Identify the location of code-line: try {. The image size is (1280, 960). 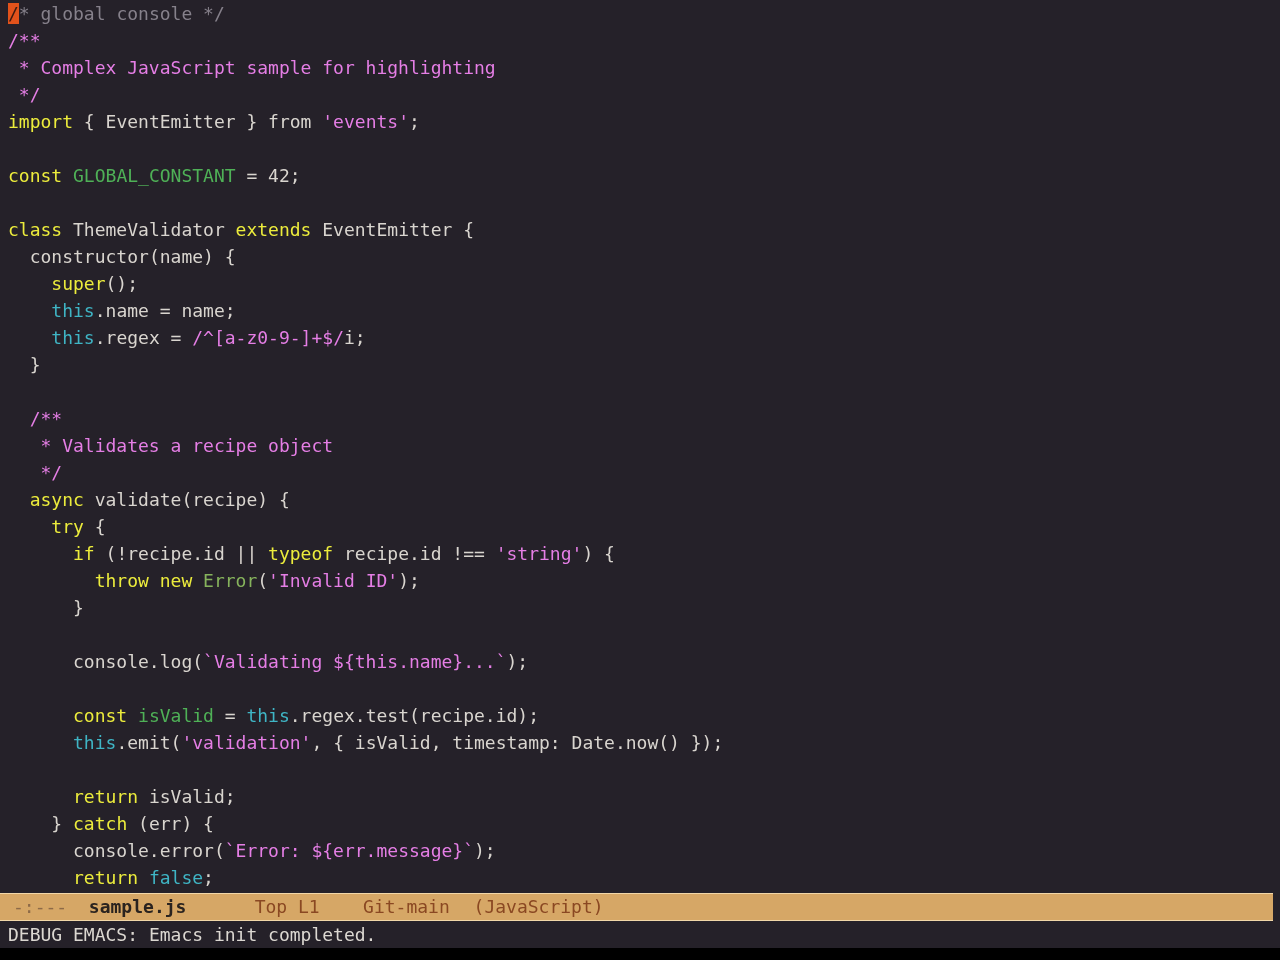
(78, 527).